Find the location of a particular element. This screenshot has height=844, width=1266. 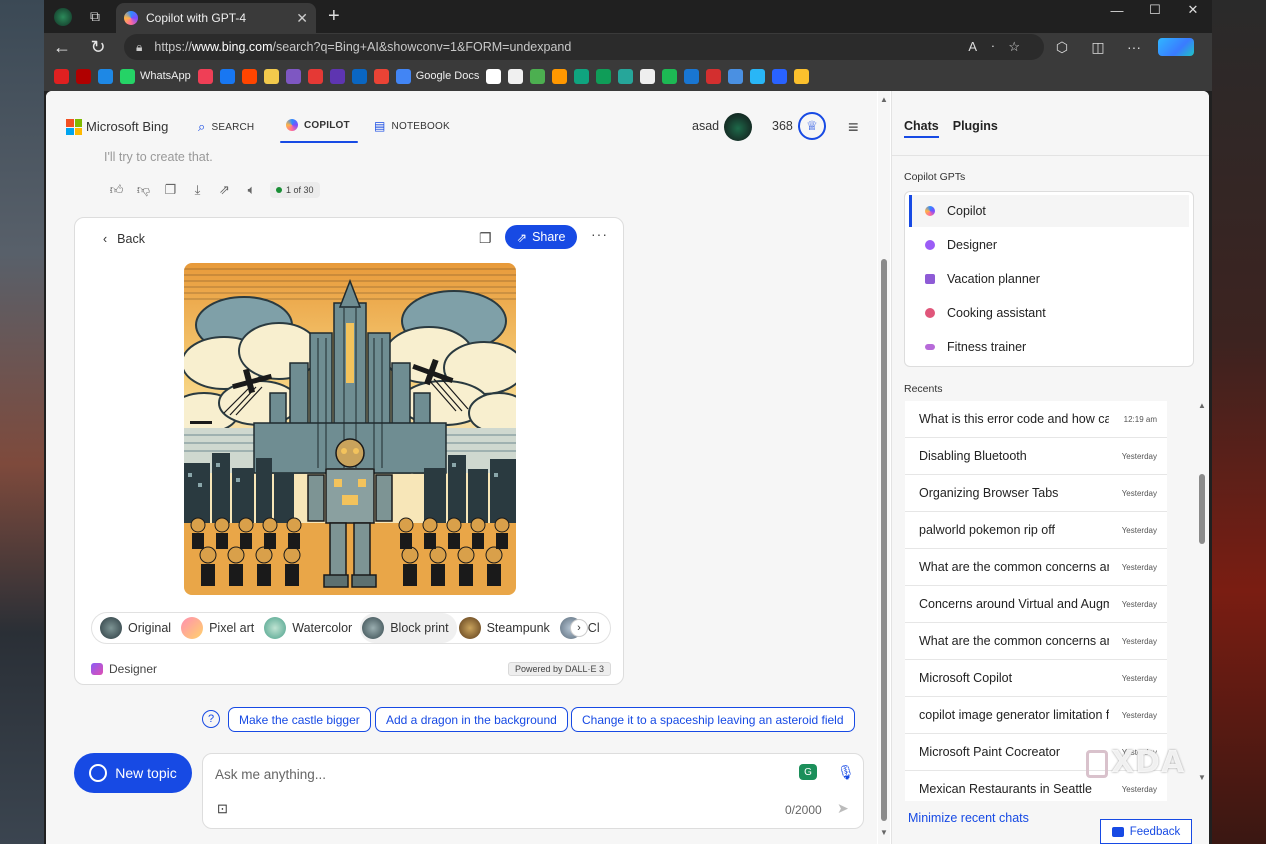

speaker-icon: 🔈︎ is located at coordinates (251, 190).